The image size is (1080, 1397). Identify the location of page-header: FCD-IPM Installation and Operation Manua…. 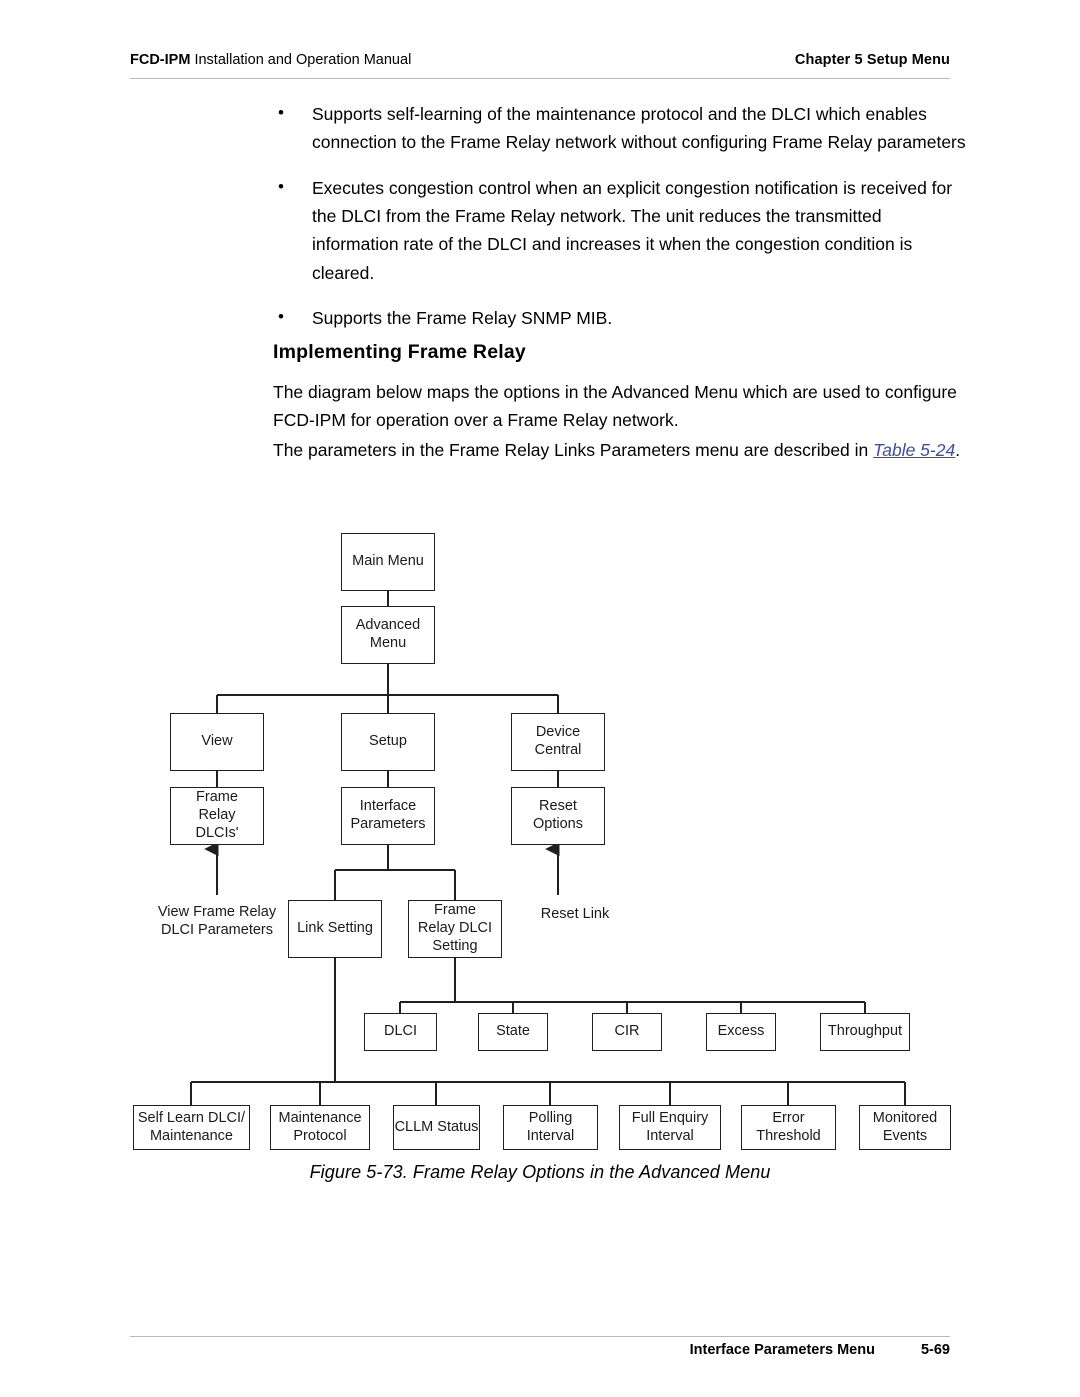
(540, 60).